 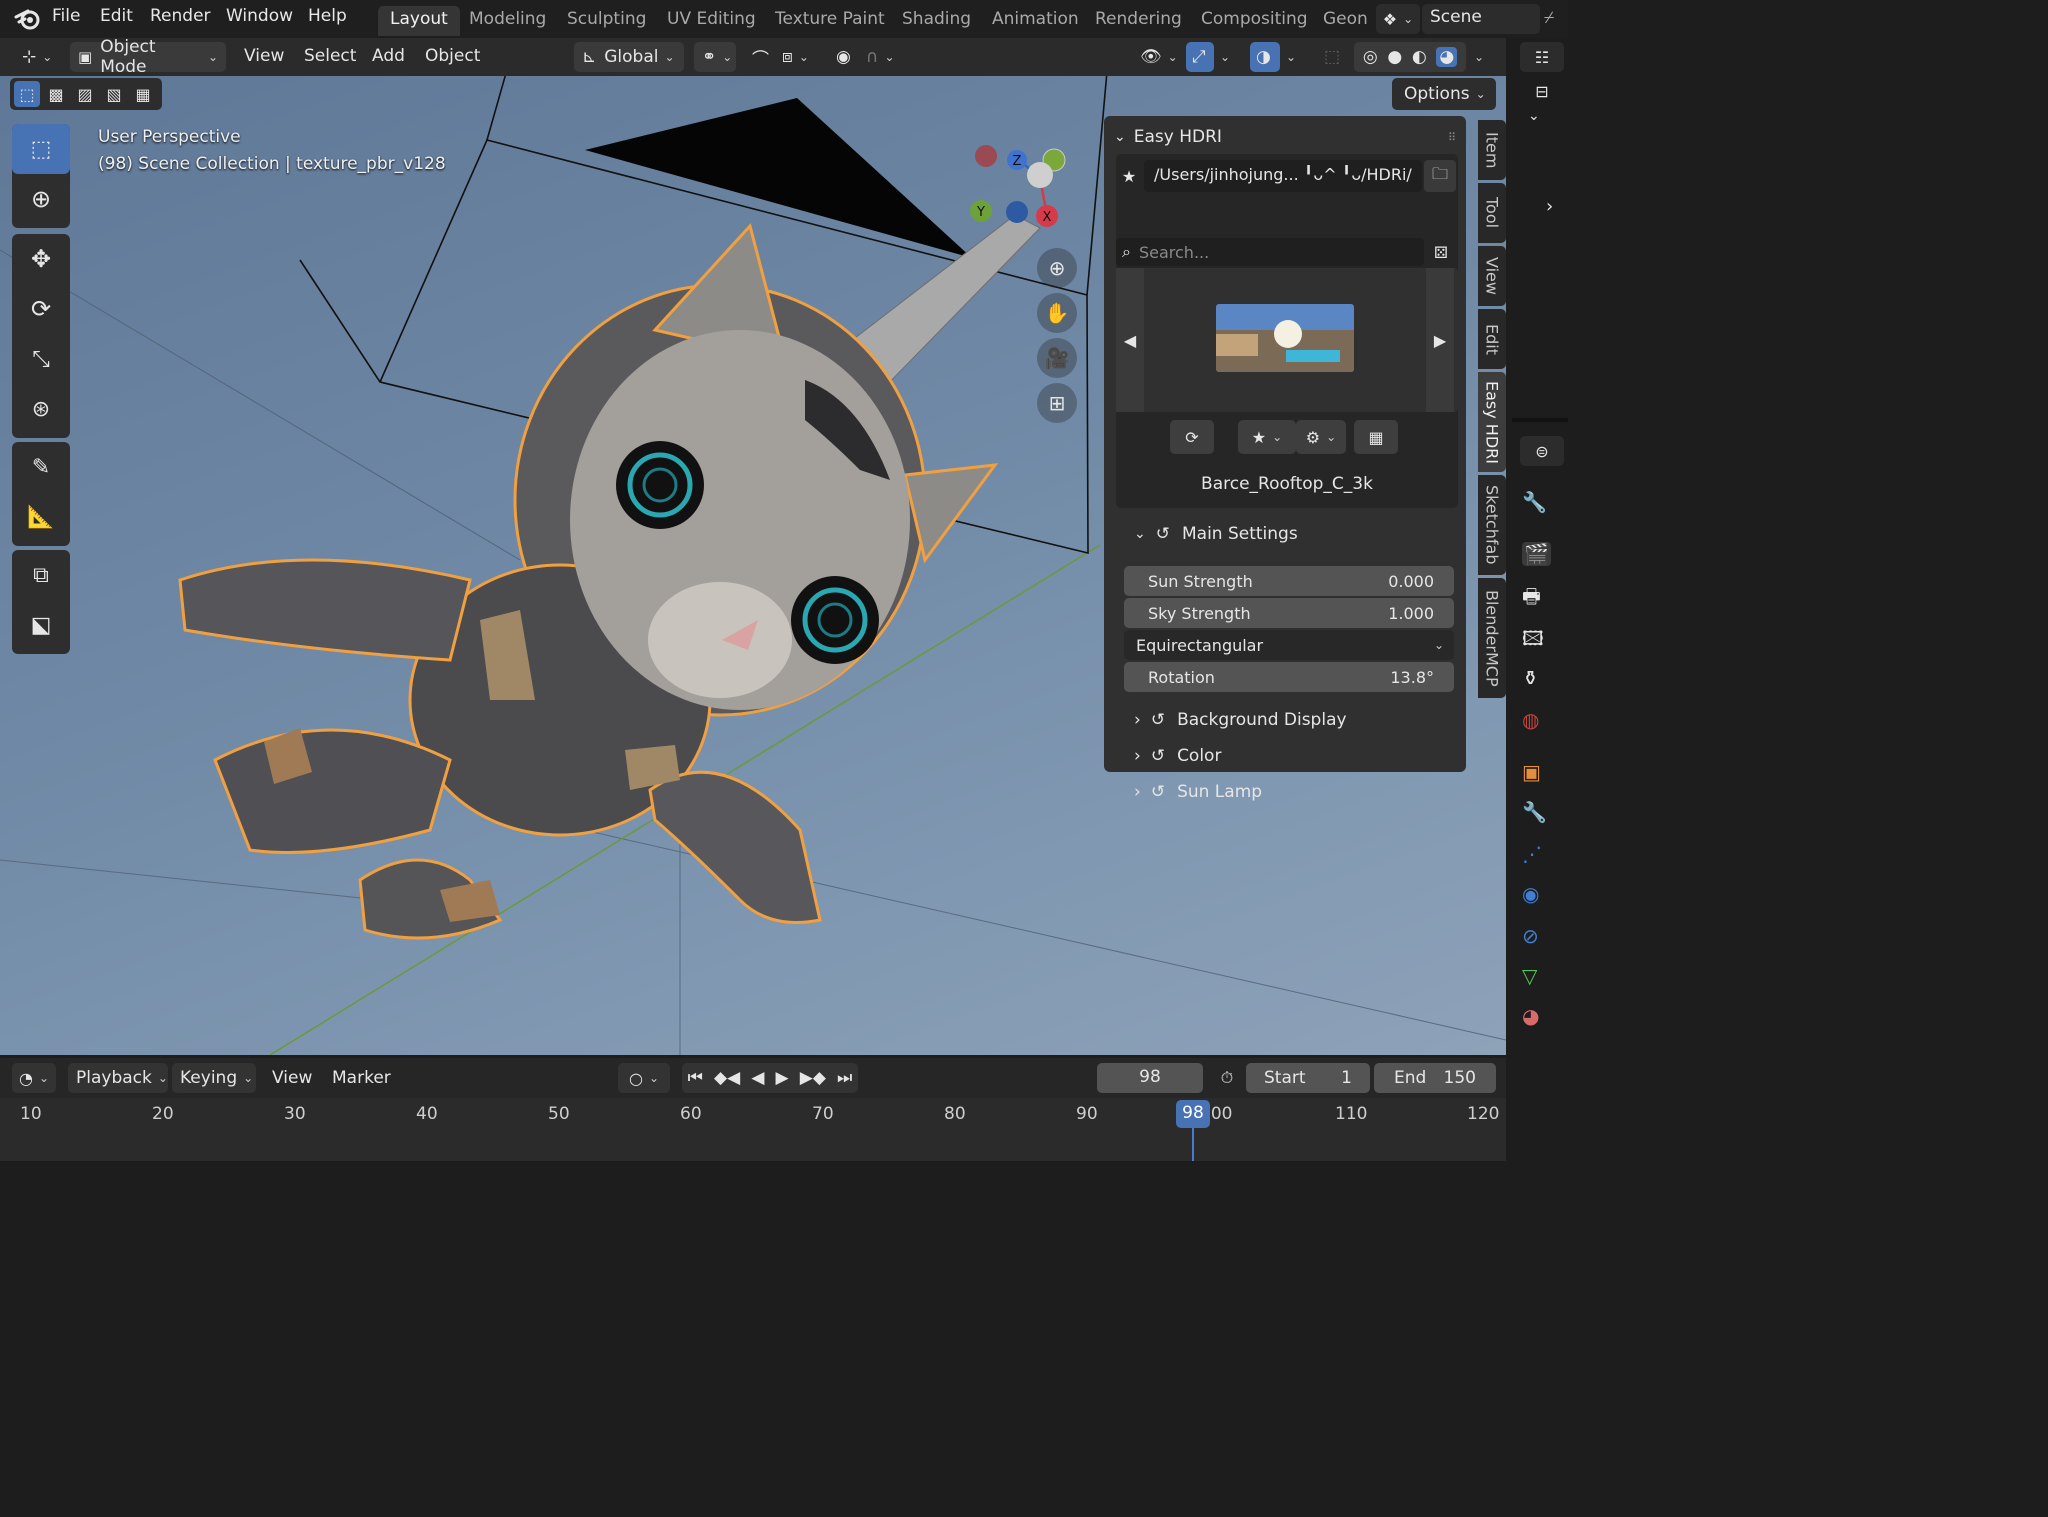 I want to click on next-hdri-button: ▶, so click(x=1440, y=340).